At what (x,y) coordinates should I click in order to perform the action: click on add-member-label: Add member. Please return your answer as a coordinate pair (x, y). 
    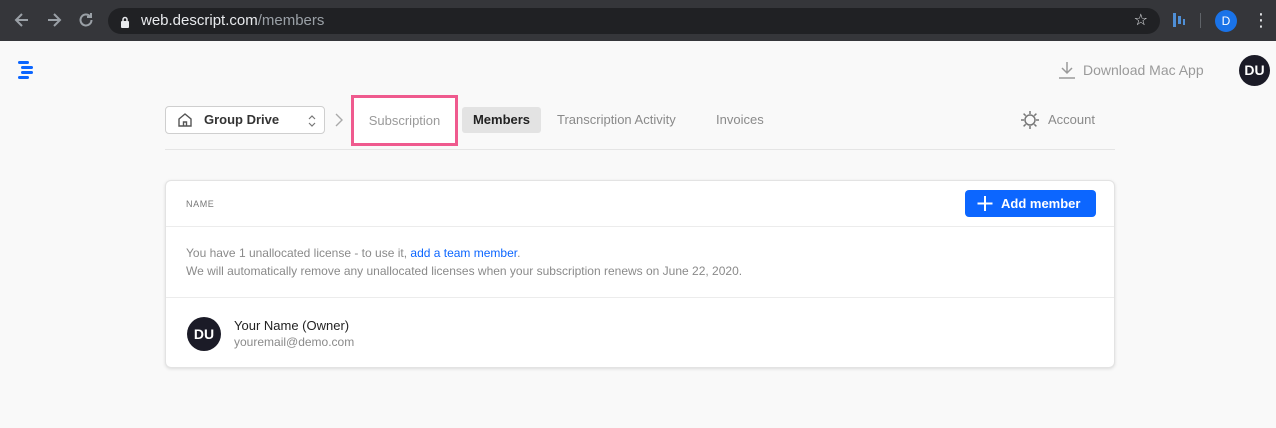
    Looking at the image, I should click on (1041, 203).